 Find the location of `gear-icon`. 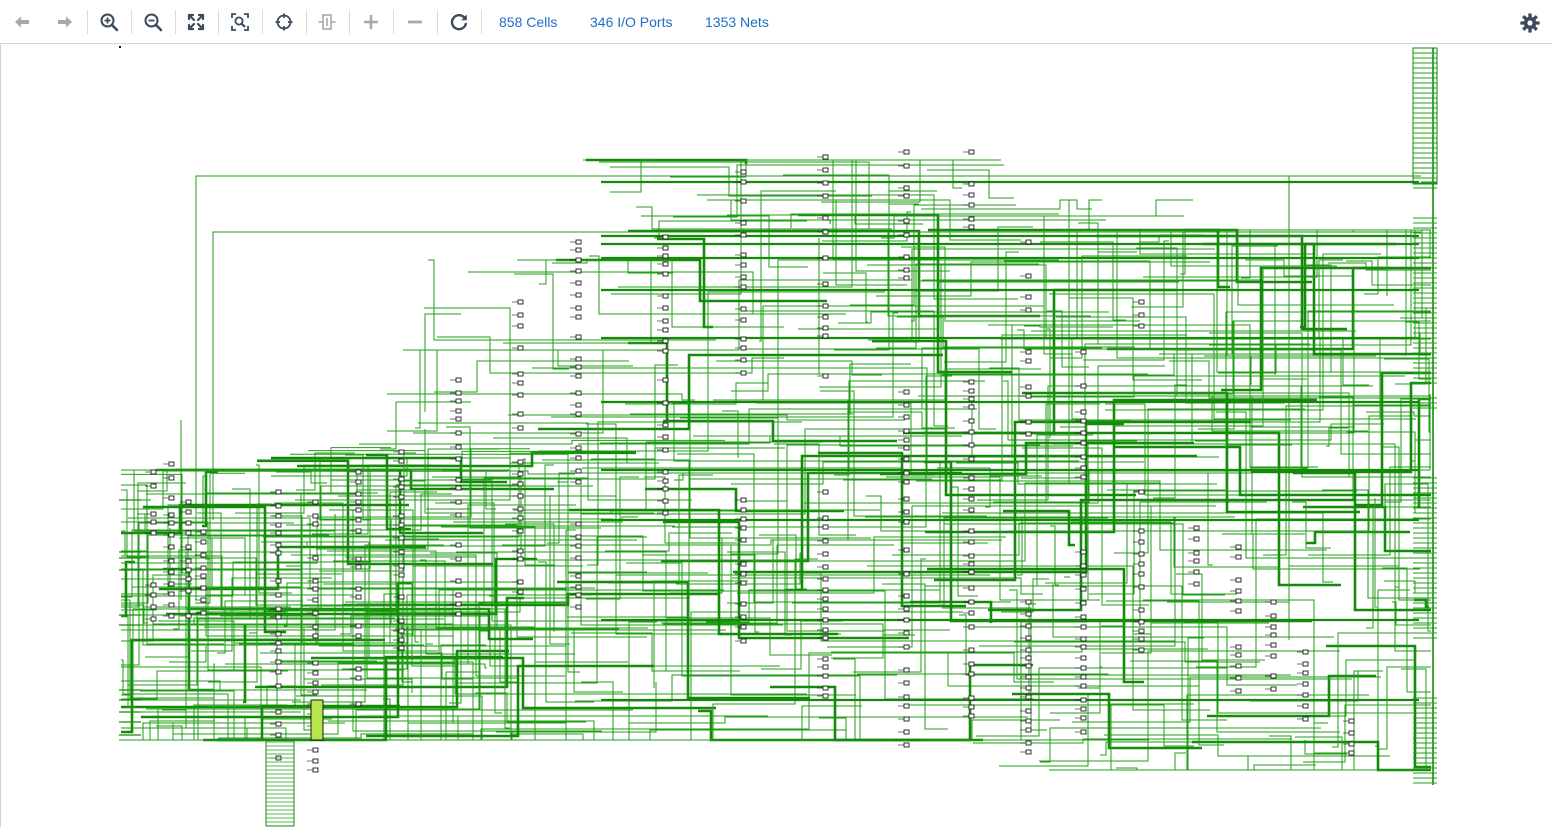

gear-icon is located at coordinates (1530, 23).